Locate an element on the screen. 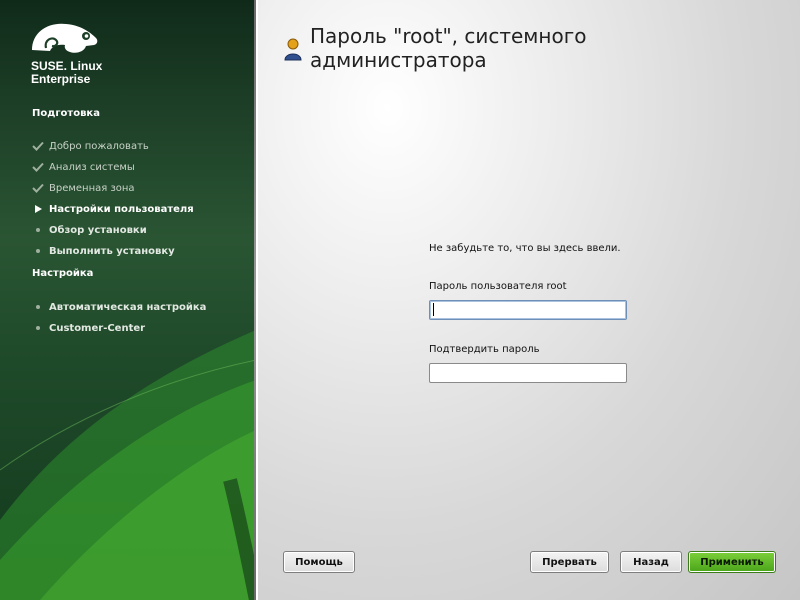 This screenshot has width=800, height=600. step-label: Добро пожаловать is located at coordinates (99, 146).